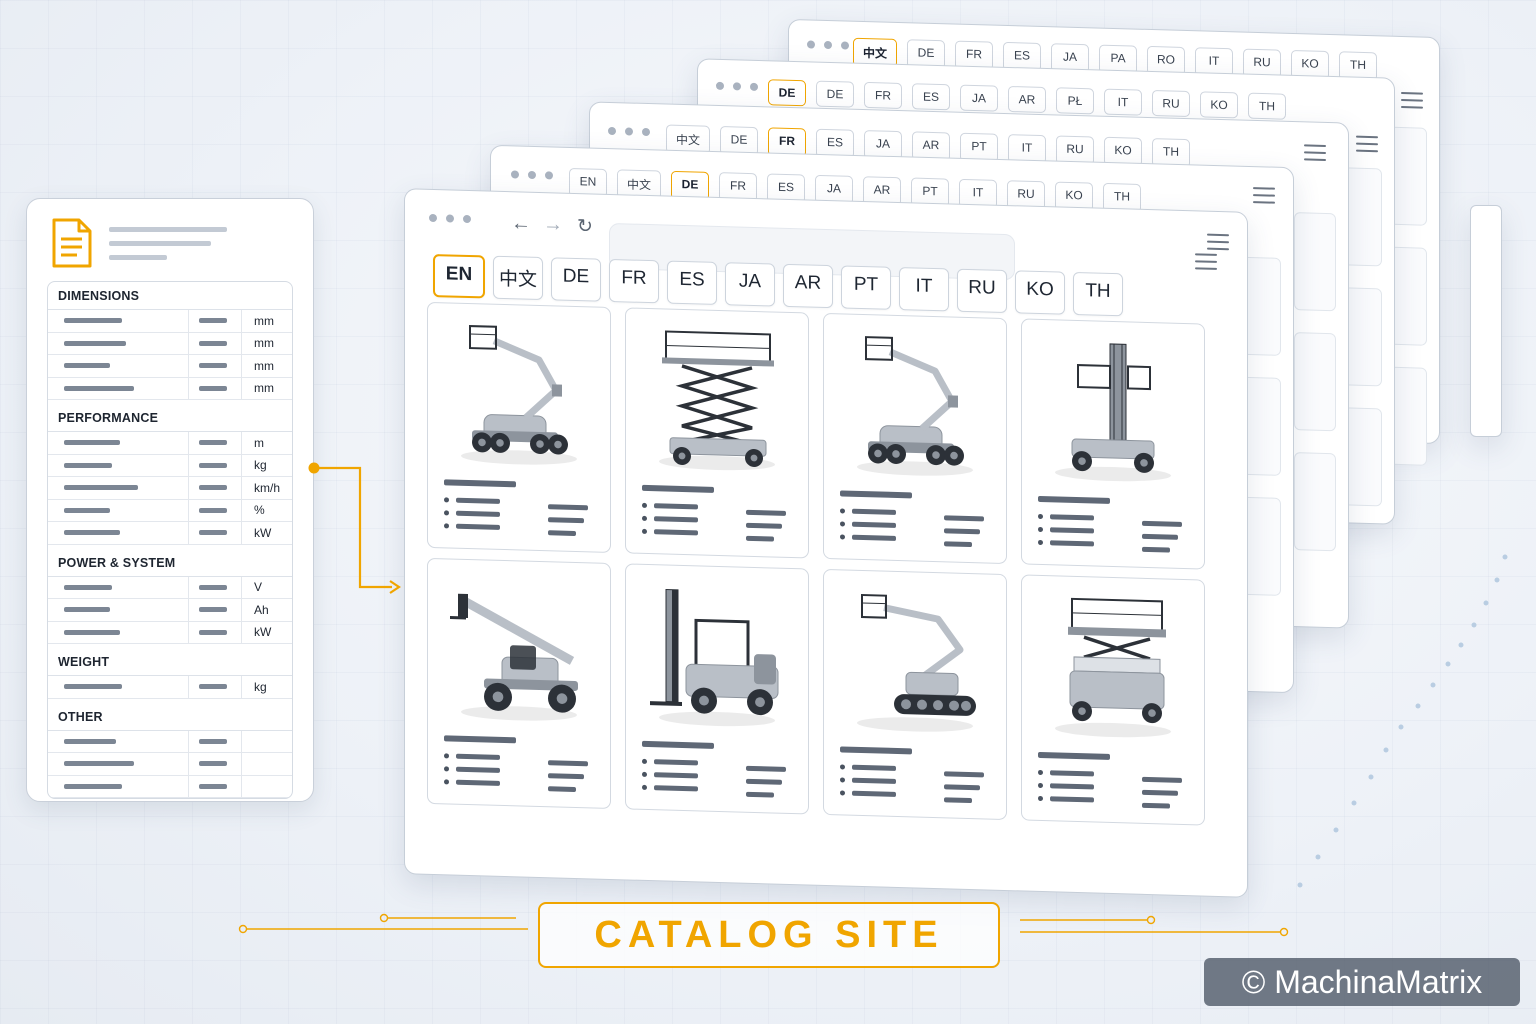  Describe the element at coordinates (1402, 721) in the screenshot. I see `decorative-dots` at that location.